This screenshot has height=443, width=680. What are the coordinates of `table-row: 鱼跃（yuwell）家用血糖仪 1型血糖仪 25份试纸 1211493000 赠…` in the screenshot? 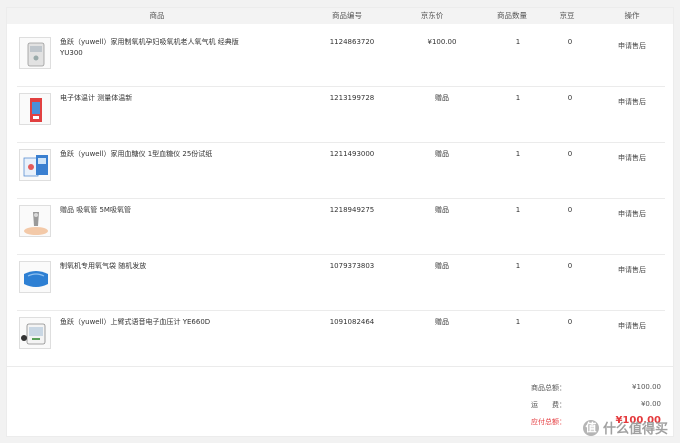 It's located at (341, 171).